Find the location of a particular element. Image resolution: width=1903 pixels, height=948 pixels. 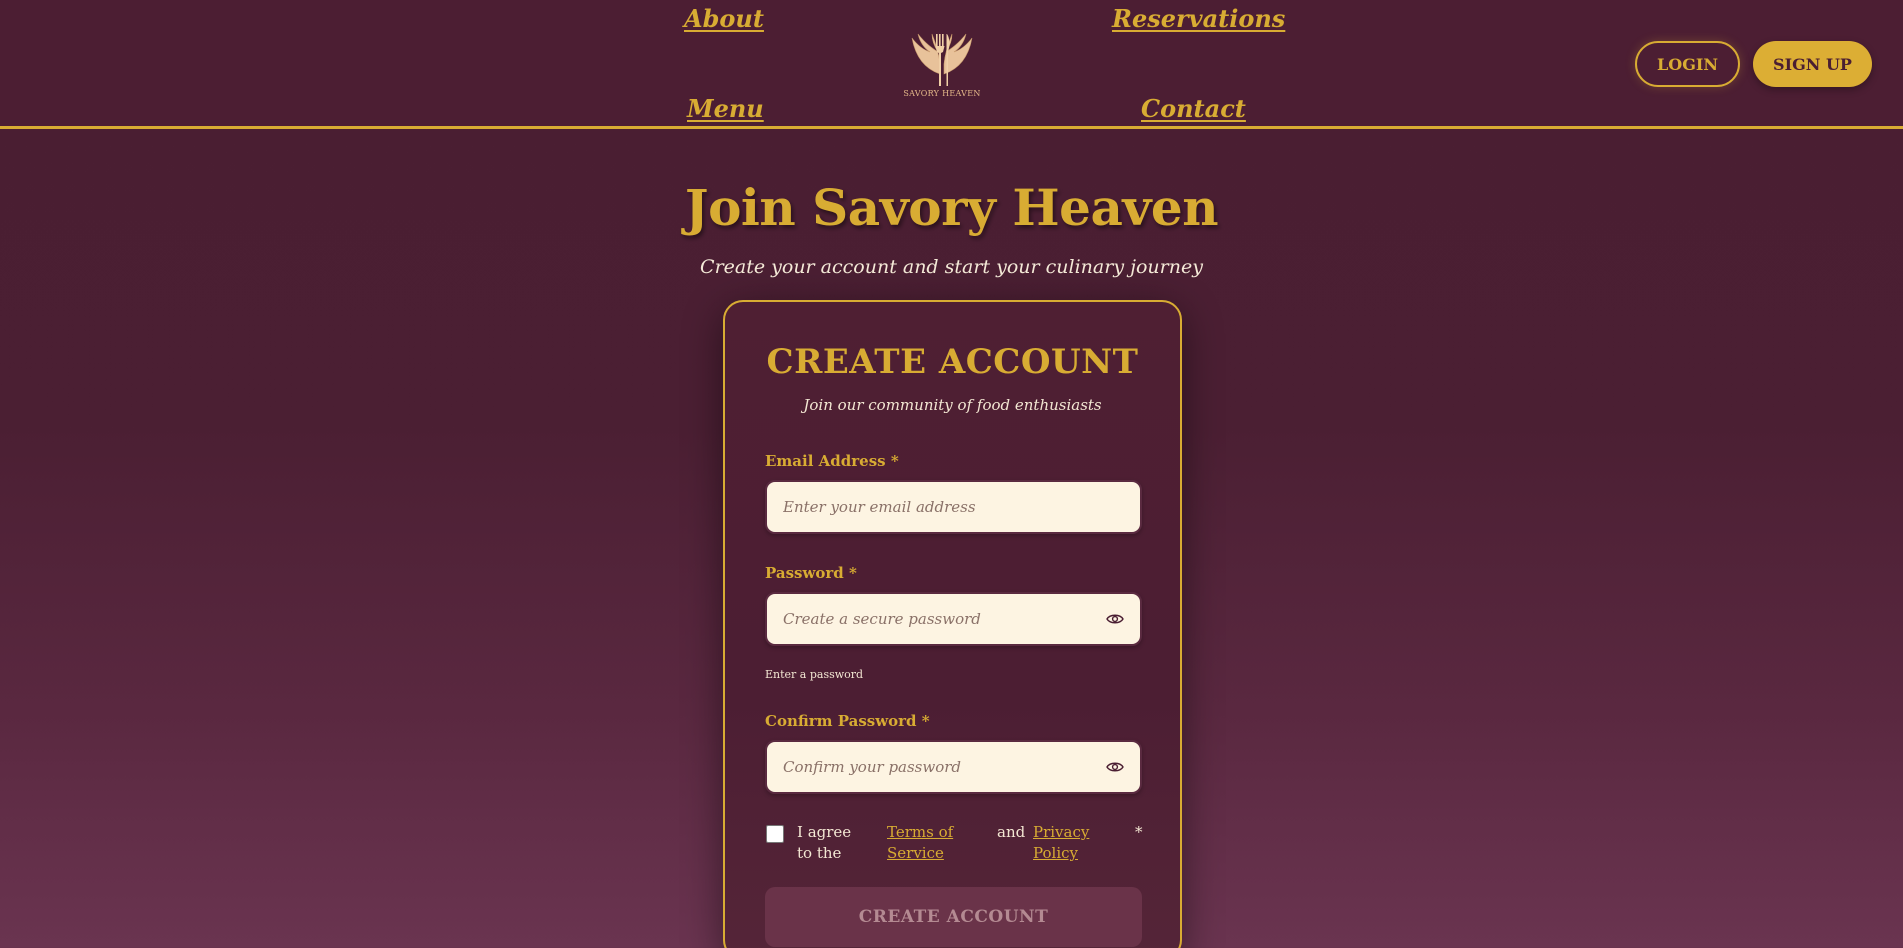

agree-text: I agree to the is located at coordinates (824, 842).